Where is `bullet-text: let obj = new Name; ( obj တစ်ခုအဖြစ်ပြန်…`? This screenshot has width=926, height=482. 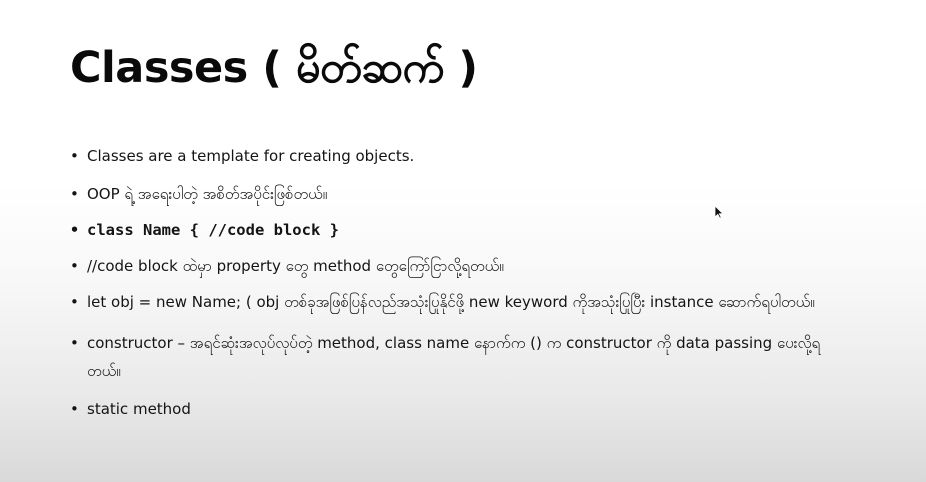 bullet-text: let obj = new Name; ( obj တစ်ခုအဖြစ်ပြန်… is located at coordinates (451, 302).